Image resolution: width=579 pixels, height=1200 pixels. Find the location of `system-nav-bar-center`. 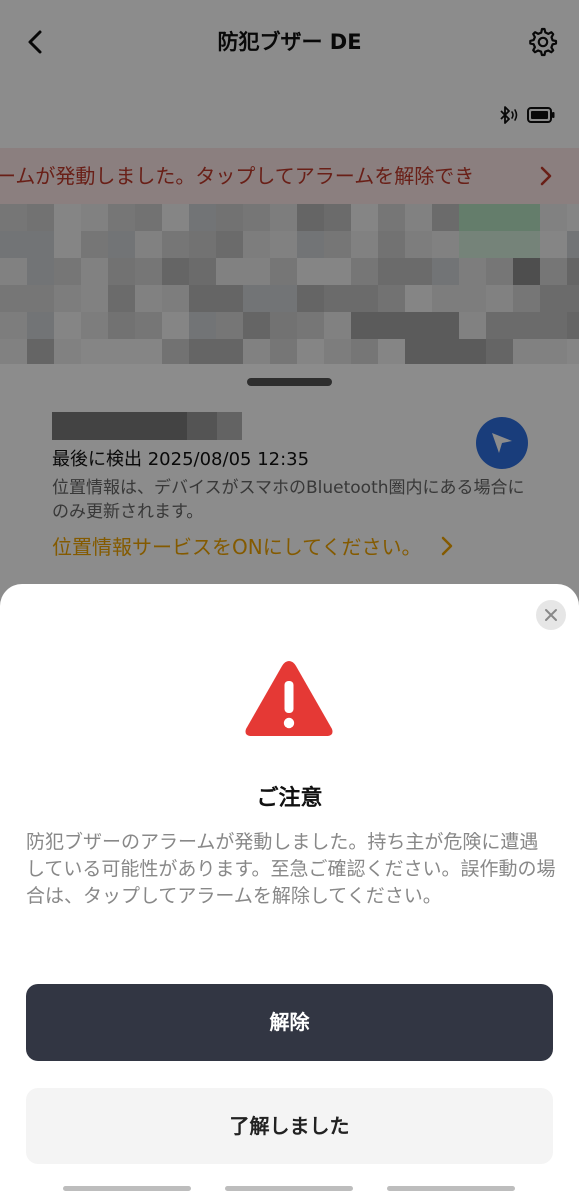

system-nav-bar-center is located at coordinates (289, 1188).